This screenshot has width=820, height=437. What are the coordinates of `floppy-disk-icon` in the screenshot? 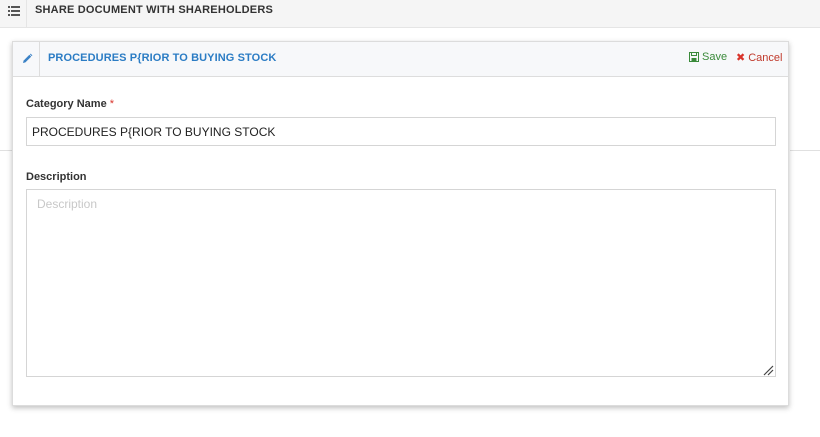 It's located at (694, 57).